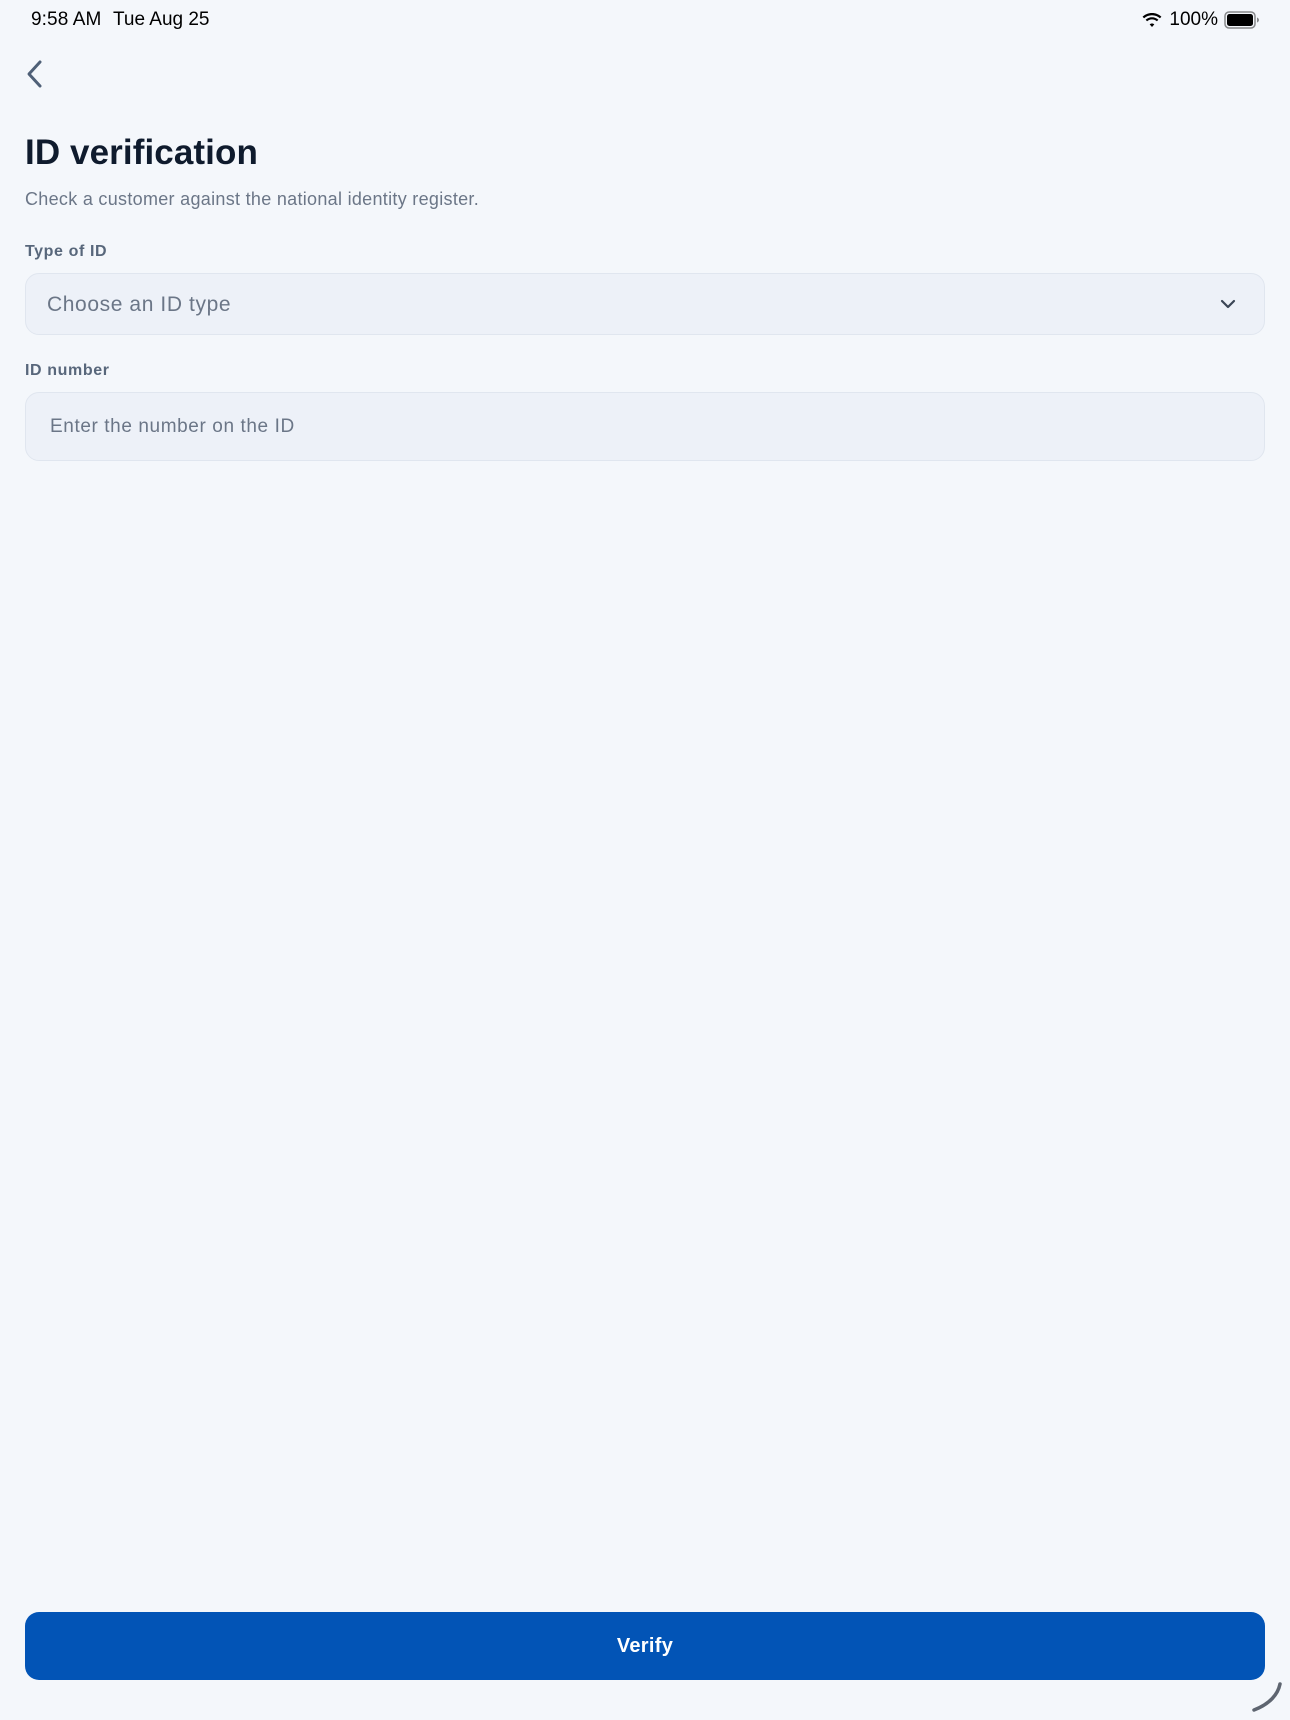 Image resolution: width=1290 pixels, height=1720 pixels. I want to click on id-type-placeholder: Choose an ID type, so click(139, 304).